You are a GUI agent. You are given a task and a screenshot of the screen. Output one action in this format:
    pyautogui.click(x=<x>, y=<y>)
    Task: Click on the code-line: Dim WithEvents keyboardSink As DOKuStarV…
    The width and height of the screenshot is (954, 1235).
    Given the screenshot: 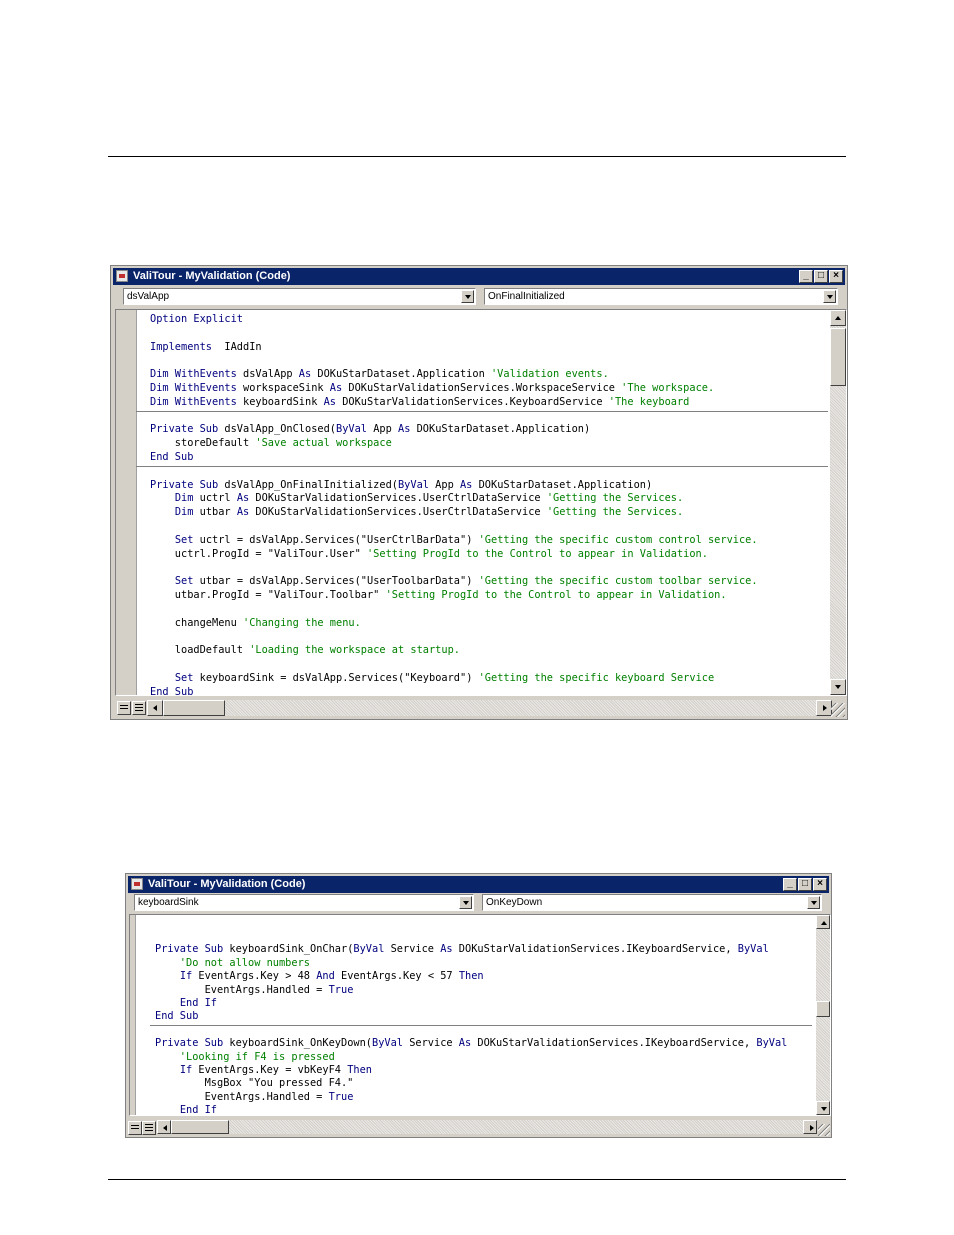 What is the action you would take?
    pyautogui.click(x=419, y=402)
    